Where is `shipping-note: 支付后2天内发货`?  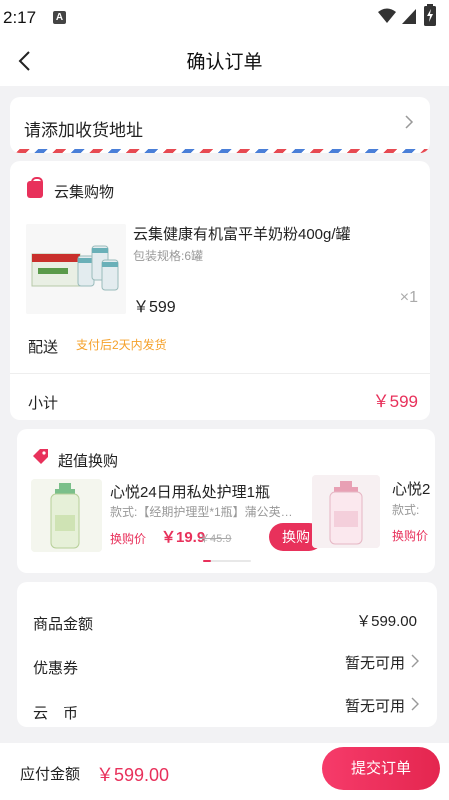
shipping-note: 支付后2天内发货 is located at coordinates (121, 345).